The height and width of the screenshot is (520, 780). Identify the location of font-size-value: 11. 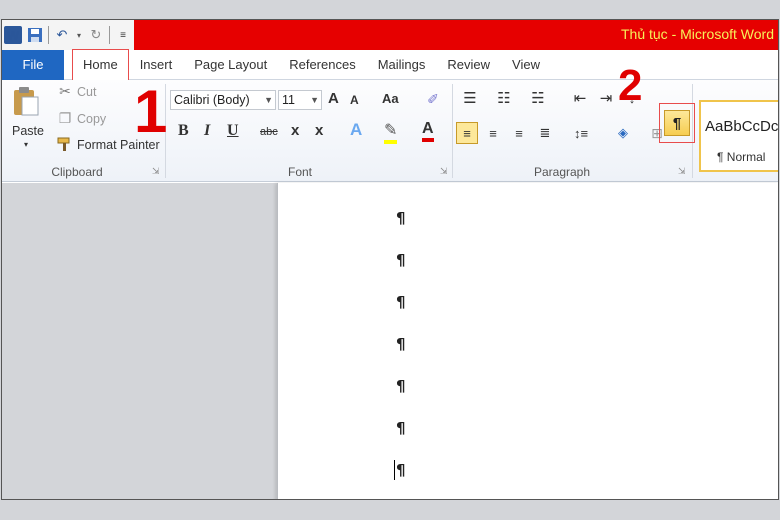
(288, 100).